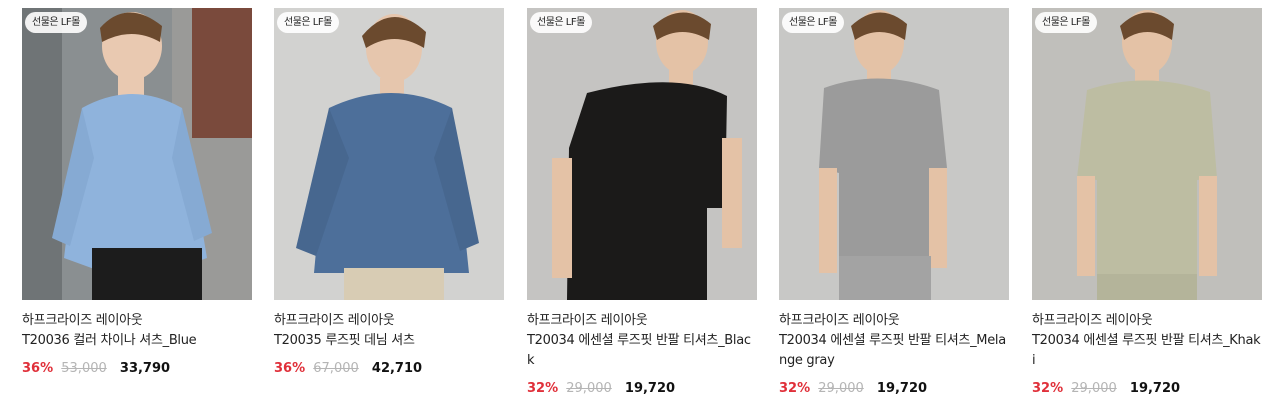 The image size is (1277, 413). I want to click on product-name: T20034 에센셜 루즈핏 반팔 티셔츠_Black, so click(642, 351).